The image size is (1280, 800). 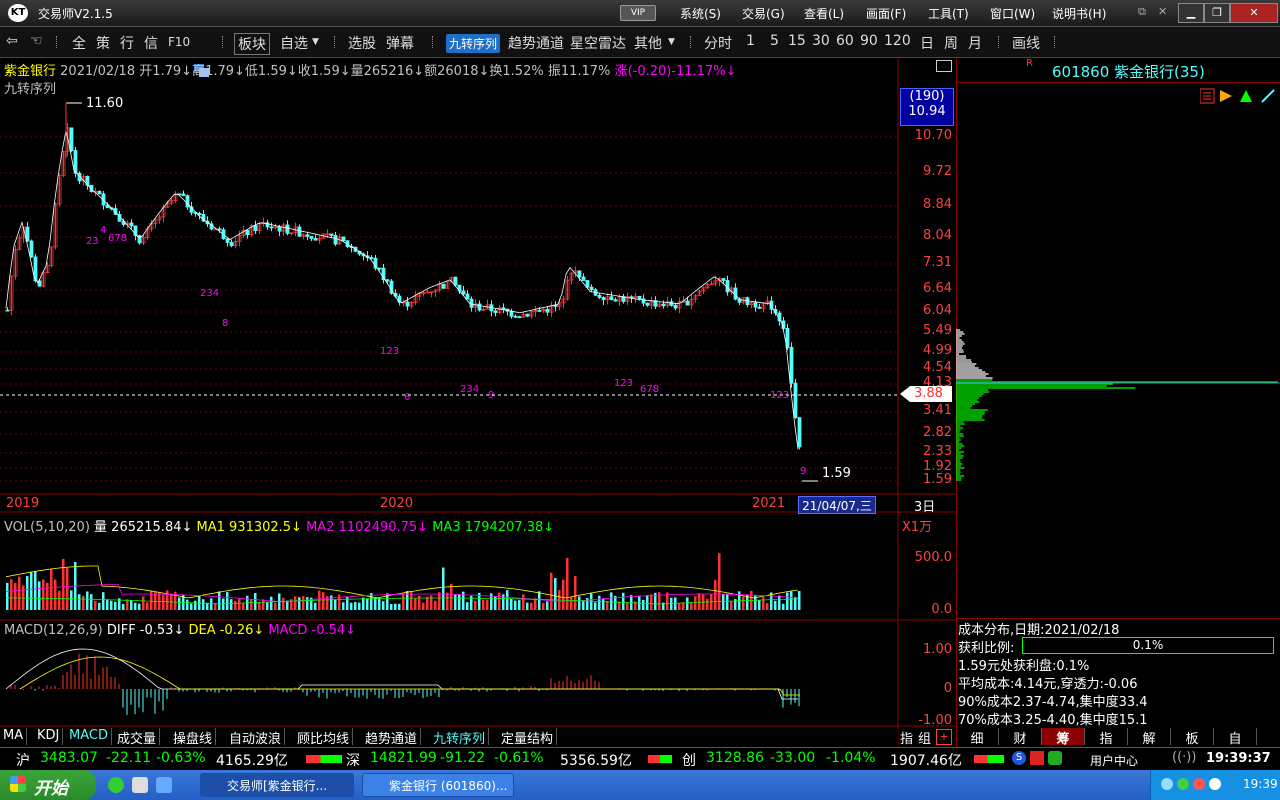 I want to click on toolbar-sector: 板块, so click(x=252, y=44).